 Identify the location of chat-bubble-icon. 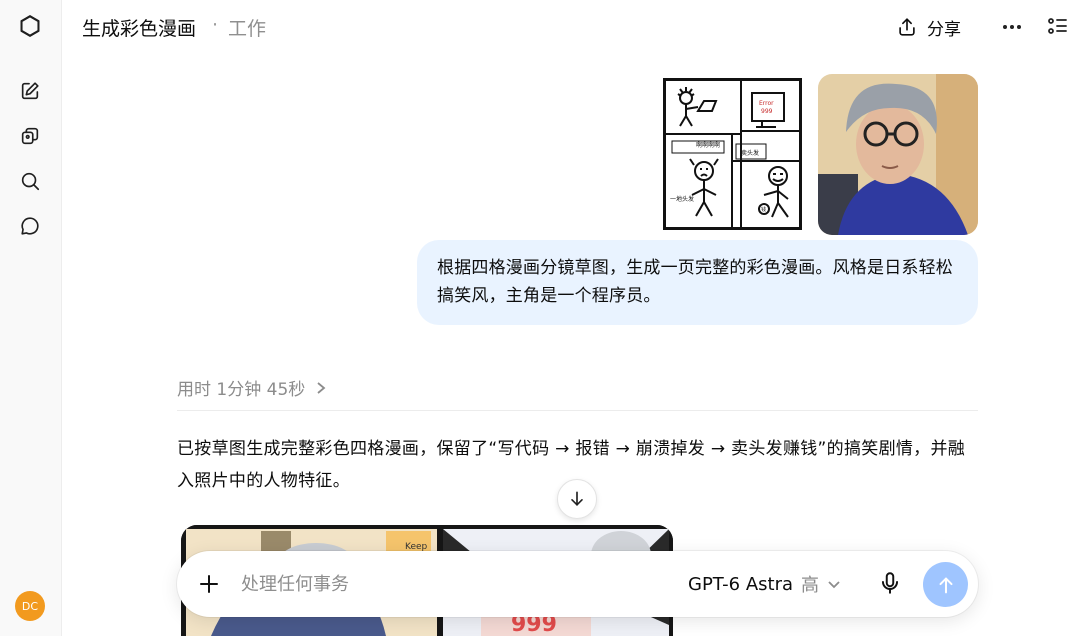
(30, 226).